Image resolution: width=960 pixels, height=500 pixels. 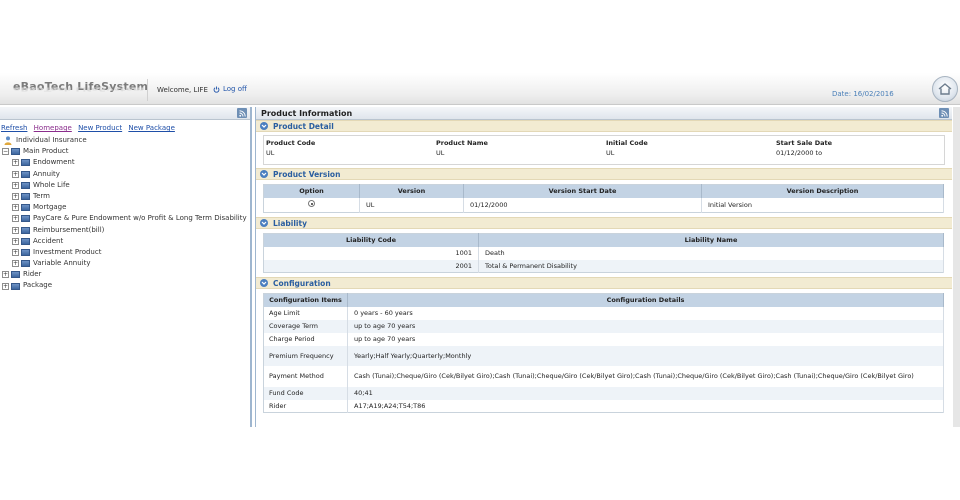 What do you see at coordinates (371, 240) in the screenshot?
I see `column-header: Liability Code` at bounding box center [371, 240].